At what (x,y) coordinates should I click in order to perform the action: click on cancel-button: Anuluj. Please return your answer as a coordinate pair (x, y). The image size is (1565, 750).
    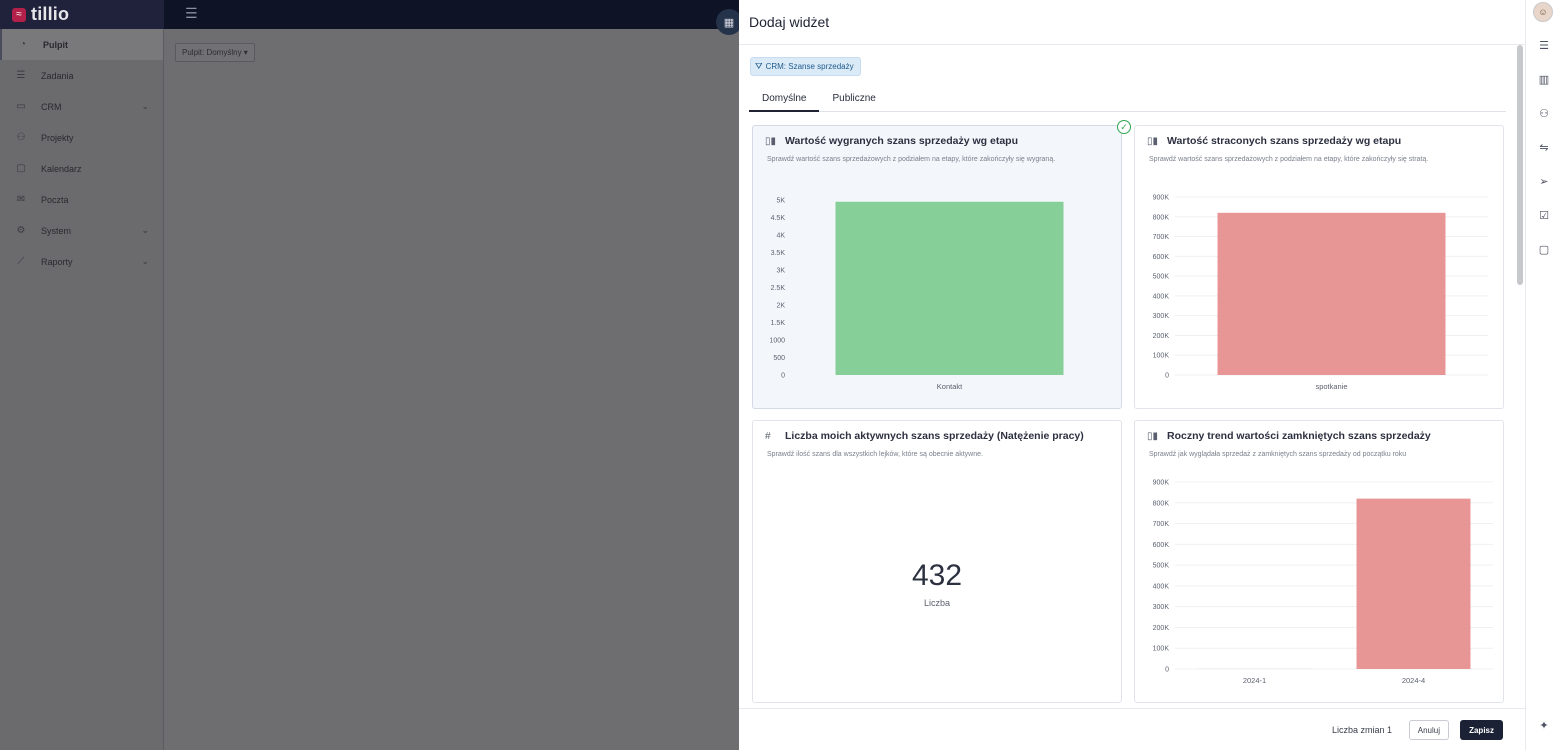
    Looking at the image, I should click on (1428, 730).